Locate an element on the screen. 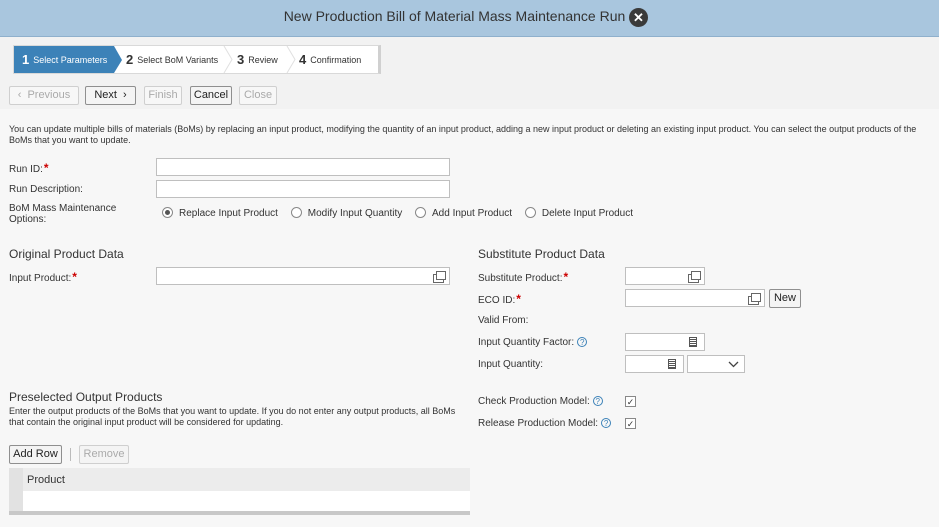  new-eco-button: New is located at coordinates (785, 298).